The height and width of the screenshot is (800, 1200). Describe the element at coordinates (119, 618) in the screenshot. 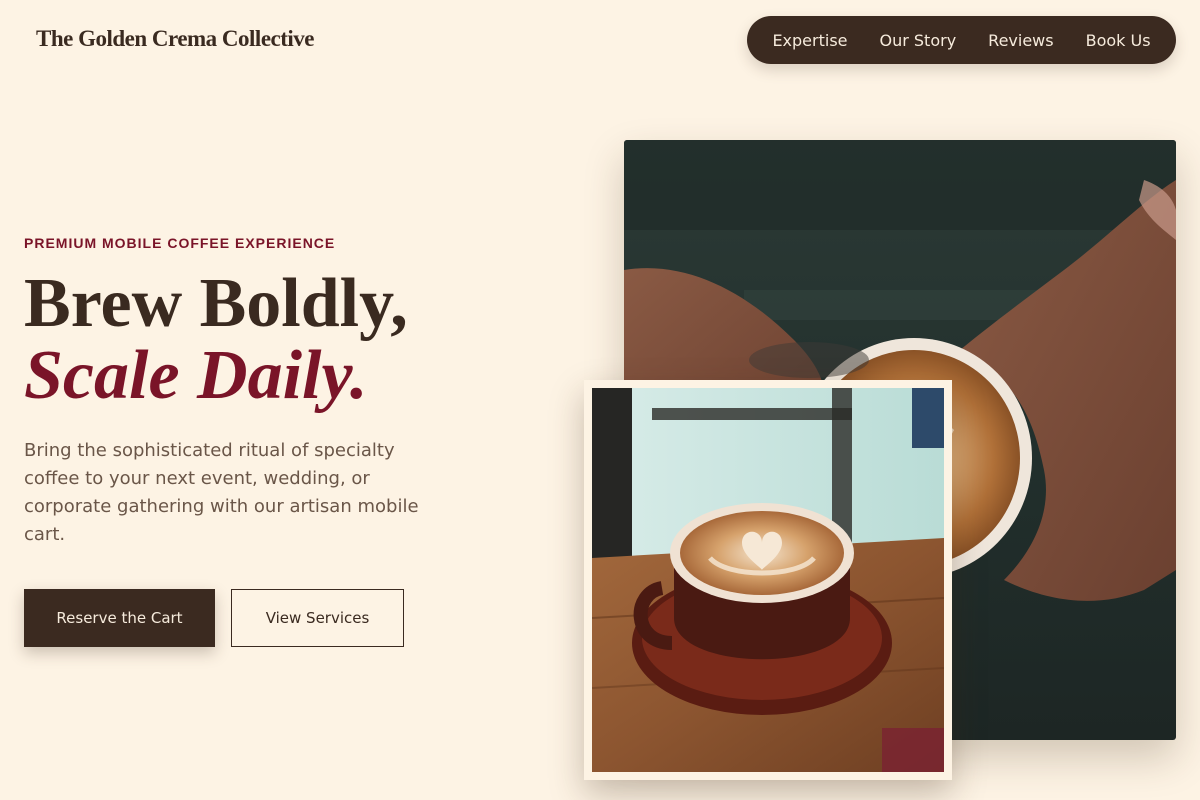

I see `reserve-cart-button: Reserve the Cart` at that location.